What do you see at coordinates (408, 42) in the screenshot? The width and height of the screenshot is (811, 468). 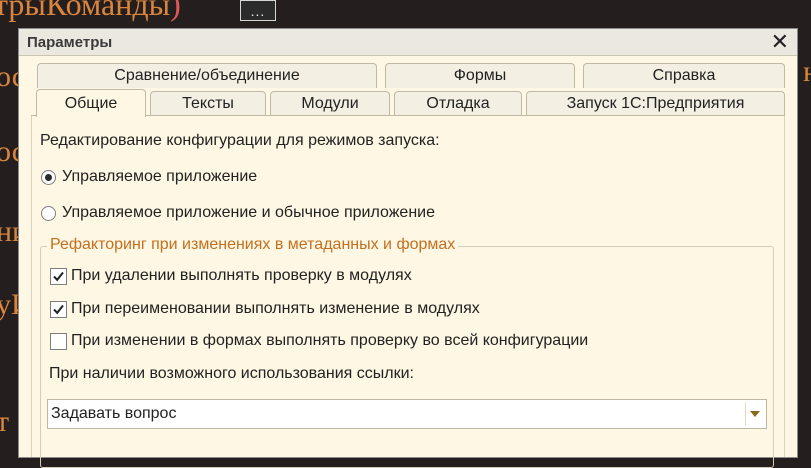 I see `dialog-titlebar: Параметры ✕` at bounding box center [408, 42].